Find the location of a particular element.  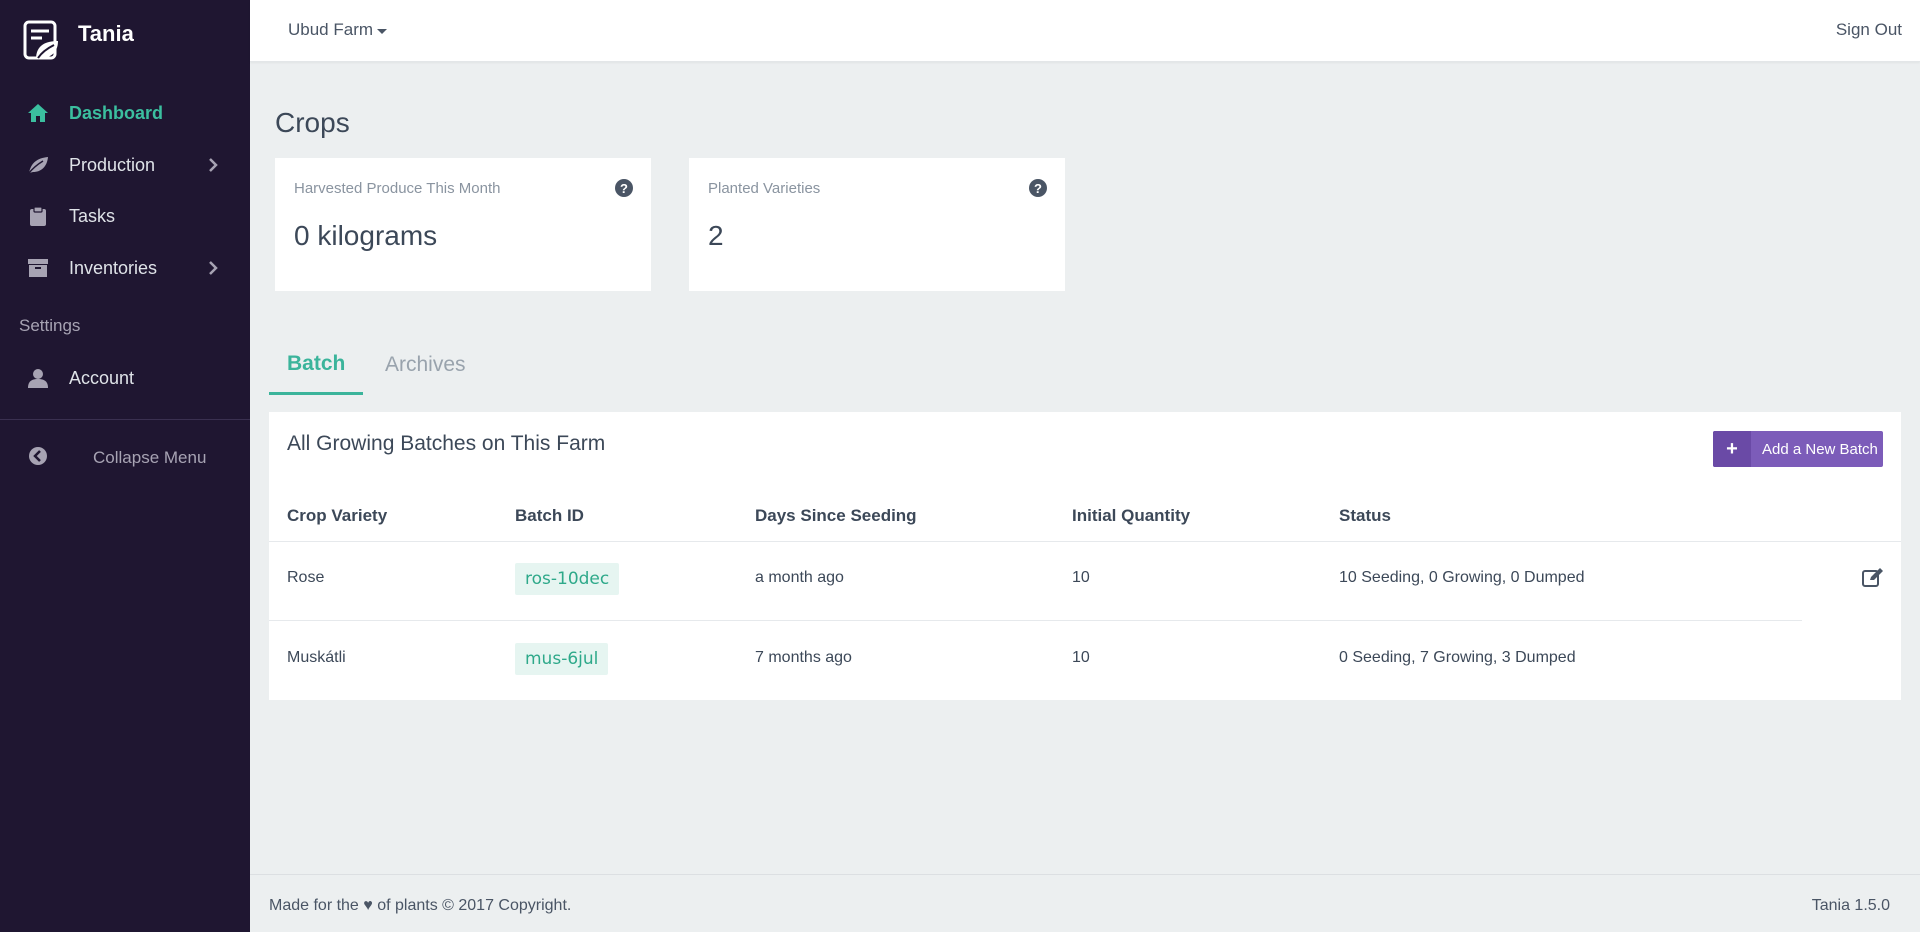

home-icon is located at coordinates (38, 113).